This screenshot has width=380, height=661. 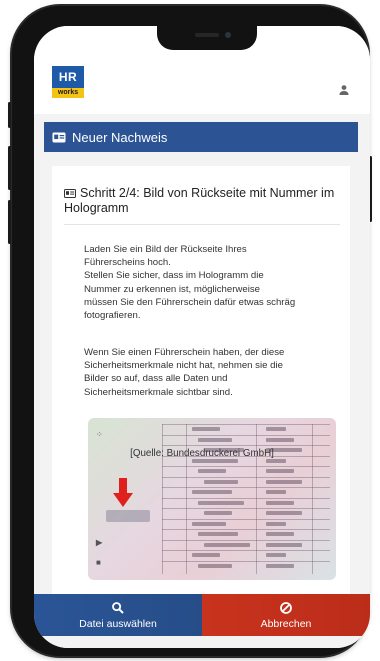 I want to click on hrworks-logo: HR works, so click(x=68, y=82).